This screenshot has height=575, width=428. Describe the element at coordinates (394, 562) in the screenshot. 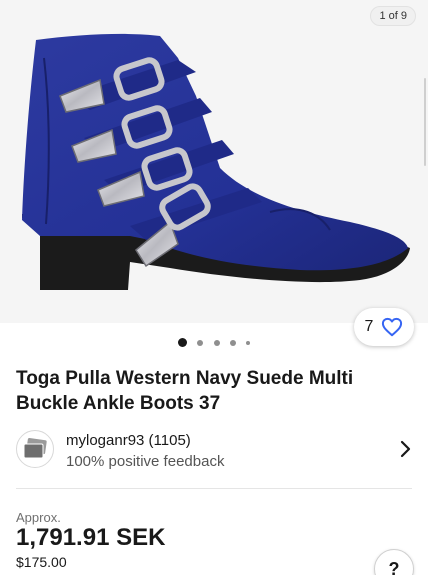

I see `help-button: ?` at that location.